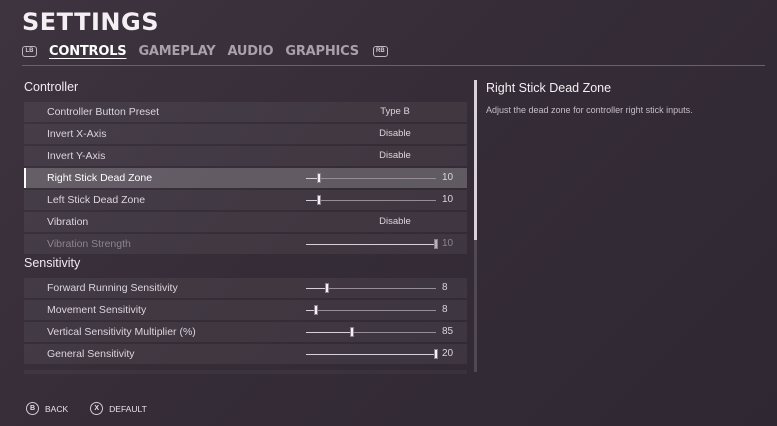  Describe the element at coordinates (57, 408) in the screenshot. I see `back-label: BACK` at that location.